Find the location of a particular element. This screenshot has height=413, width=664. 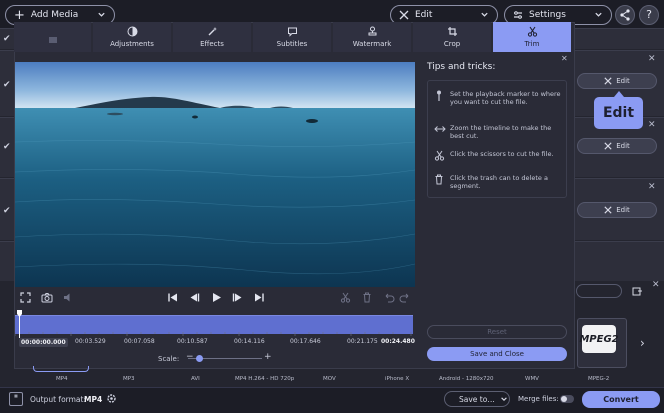

share-button is located at coordinates (625, 15).